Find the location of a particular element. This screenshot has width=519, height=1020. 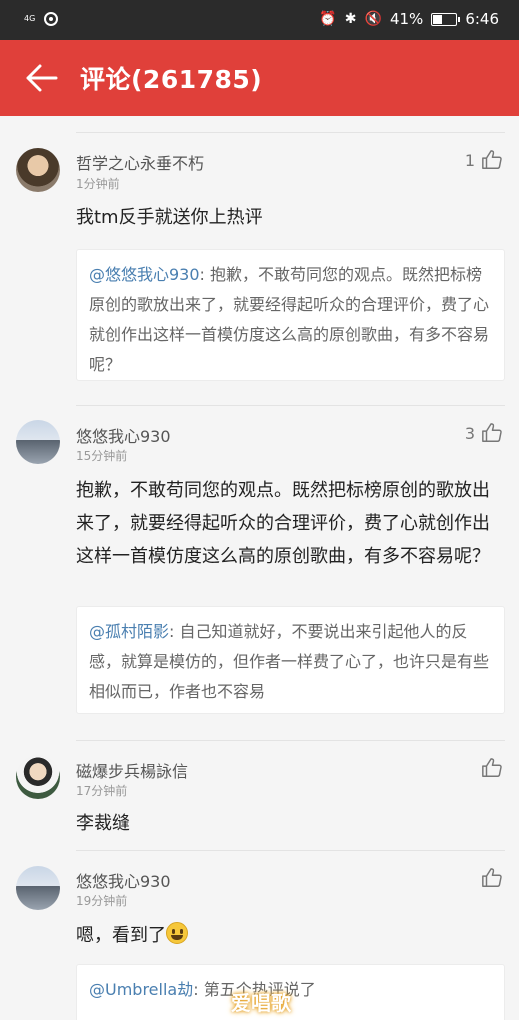

mention-link: @孤村陌影 is located at coordinates (129, 631).